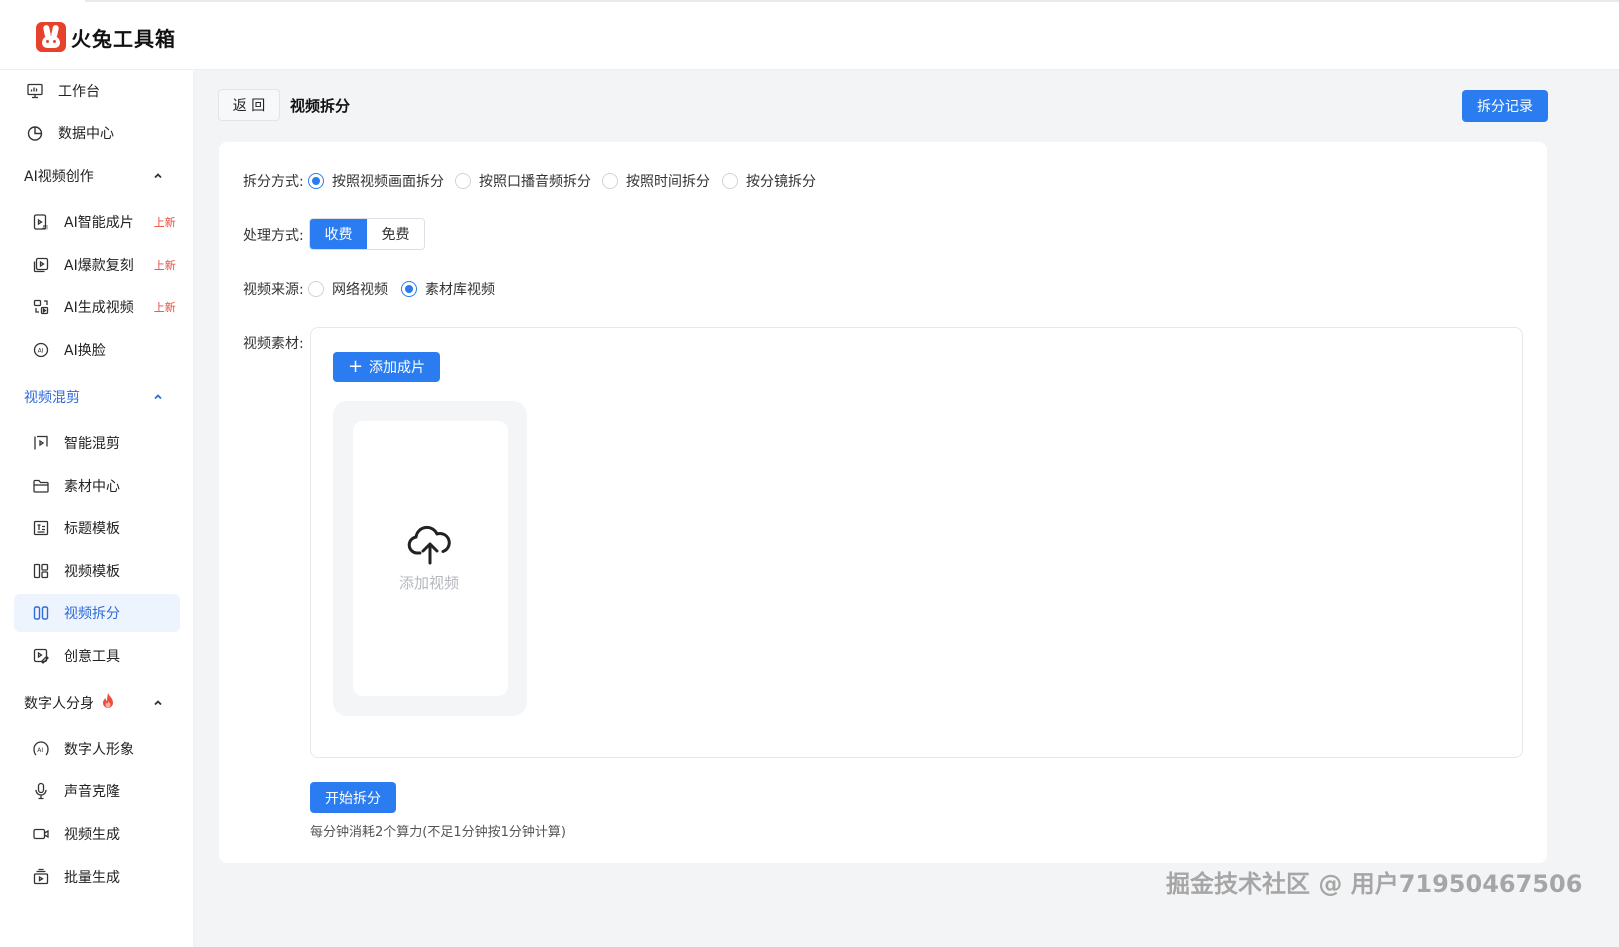 The width and height of the screenshot is (1619, 947). What do you see at coordinates (668, 182) in the screenshot?
I see `radio-label: 按照时间拆分` at bounding box center [668, 182].